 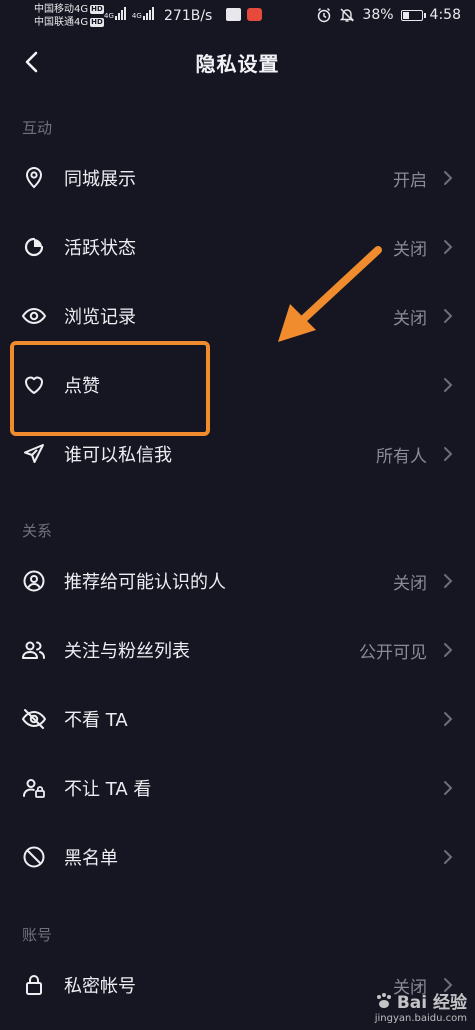 What do you see at coordinates (237, 178) in the screenshot?
I see `row-same-city: 同城展示 开启` at bounding box center [237, 178].